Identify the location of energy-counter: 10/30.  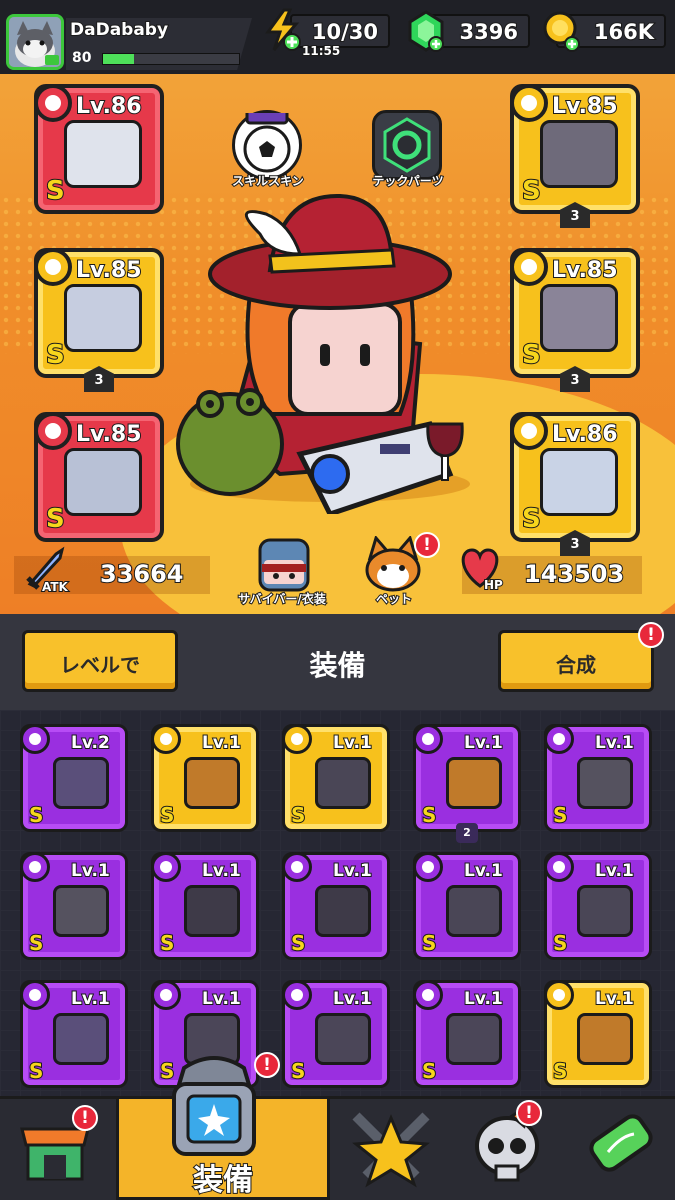
(340, 31).